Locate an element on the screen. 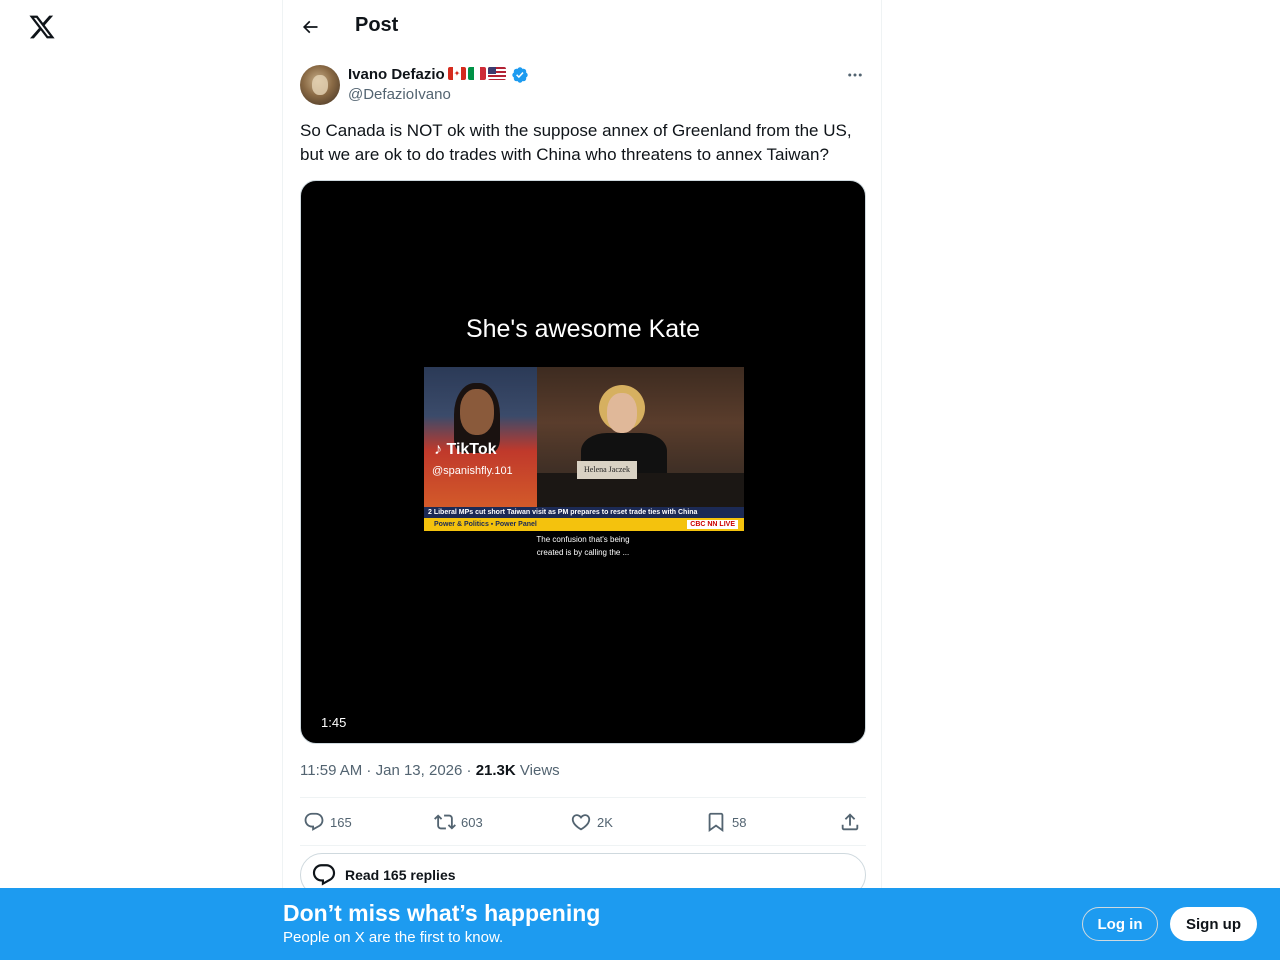  usa-flag-icon is located at coordinates (497, 73).